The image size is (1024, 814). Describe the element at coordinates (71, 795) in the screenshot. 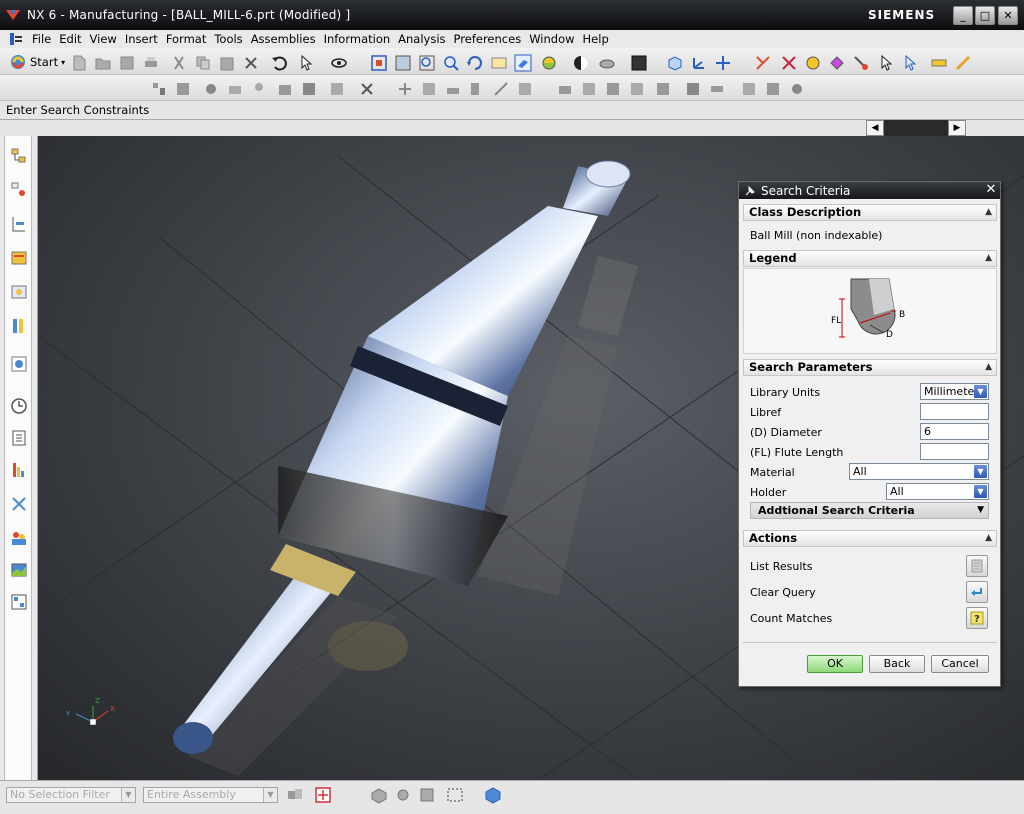

I see `selection-filter-combo: No Selection Filter ▼` at that location.